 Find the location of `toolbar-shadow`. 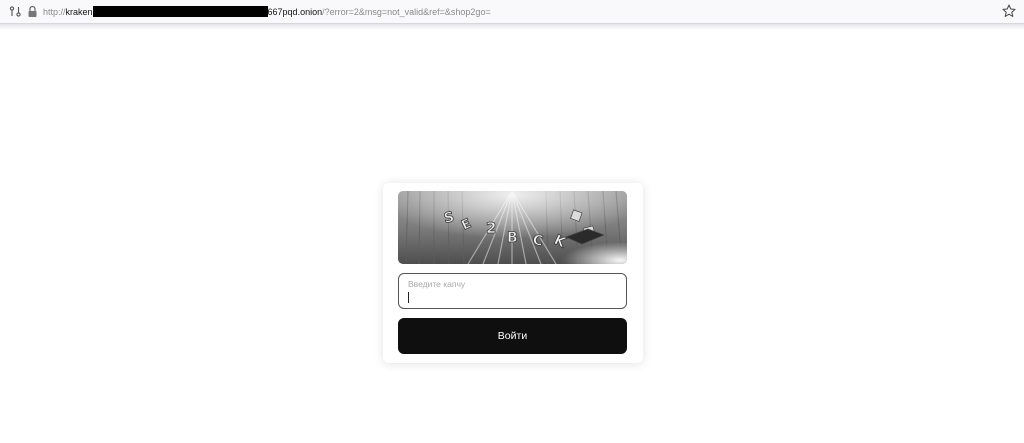

toolbar-shadow is located at coordinates (512, 27).